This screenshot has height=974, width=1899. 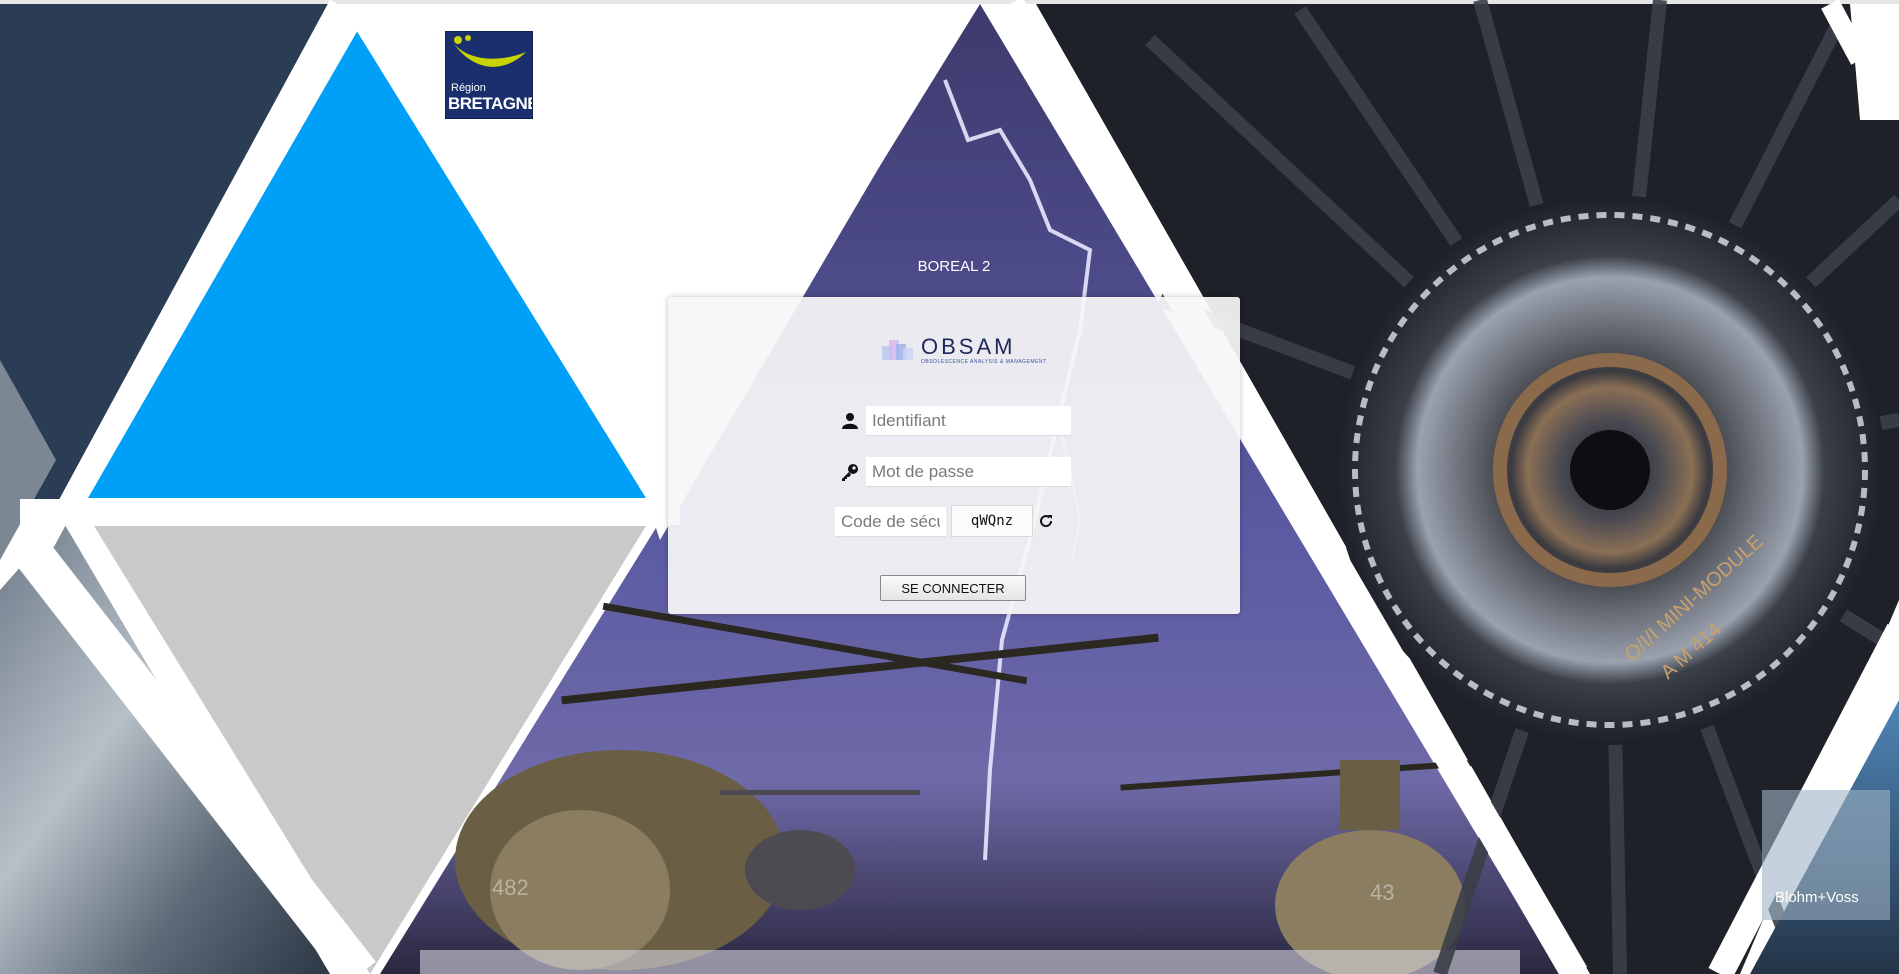 I want to click on obsam-logo: OBSAM OBSOLESCENCE ANALYSIS & MANAGEMENT, so click(x=964, y=351).